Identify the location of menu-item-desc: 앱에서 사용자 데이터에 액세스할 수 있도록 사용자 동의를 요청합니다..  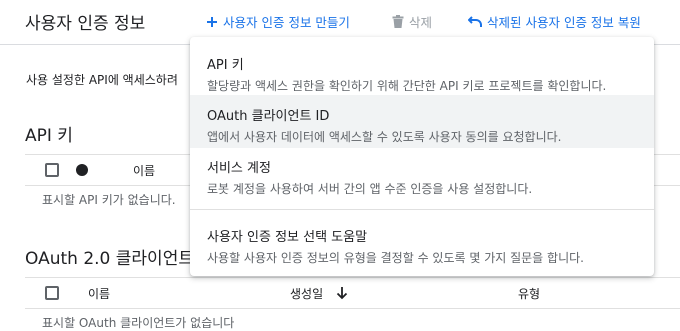
(384, 137).